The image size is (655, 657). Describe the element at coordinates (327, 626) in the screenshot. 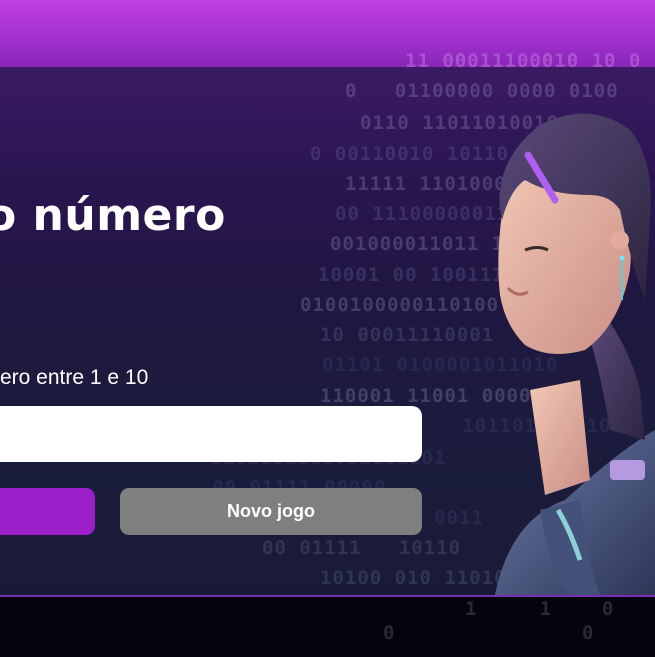

I see `bottom-strip` at that location.